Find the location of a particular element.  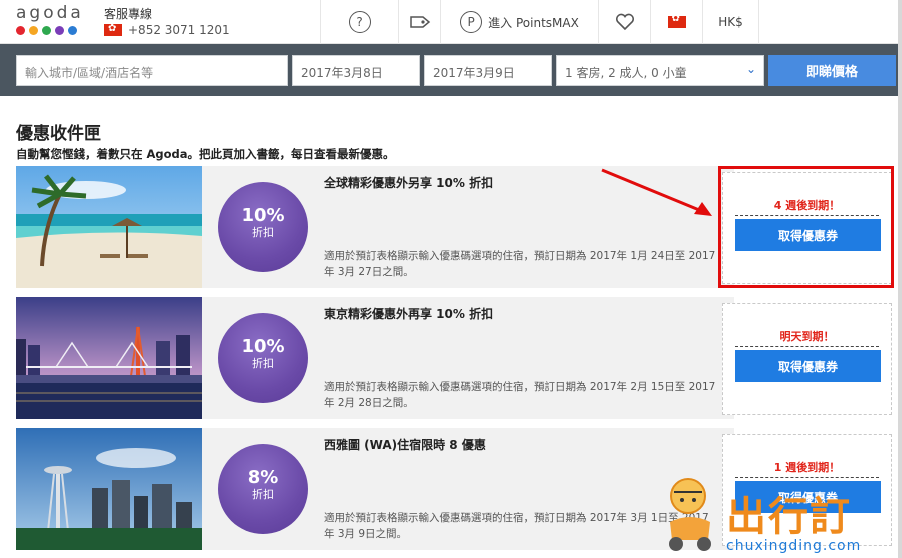

currency-label: HK$ is located at coordinates (730, 22).